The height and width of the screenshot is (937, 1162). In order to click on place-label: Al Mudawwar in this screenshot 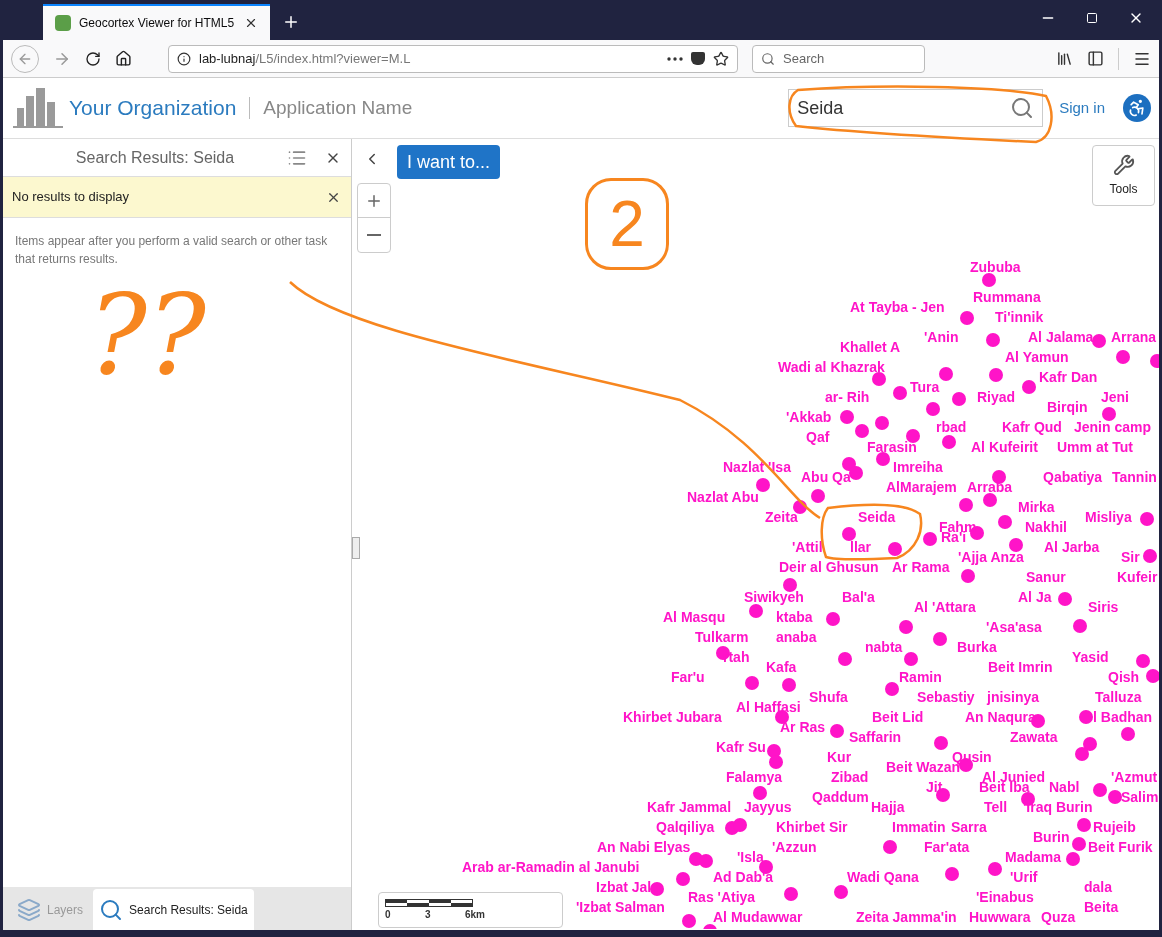, I will do `click(758, 917)`.